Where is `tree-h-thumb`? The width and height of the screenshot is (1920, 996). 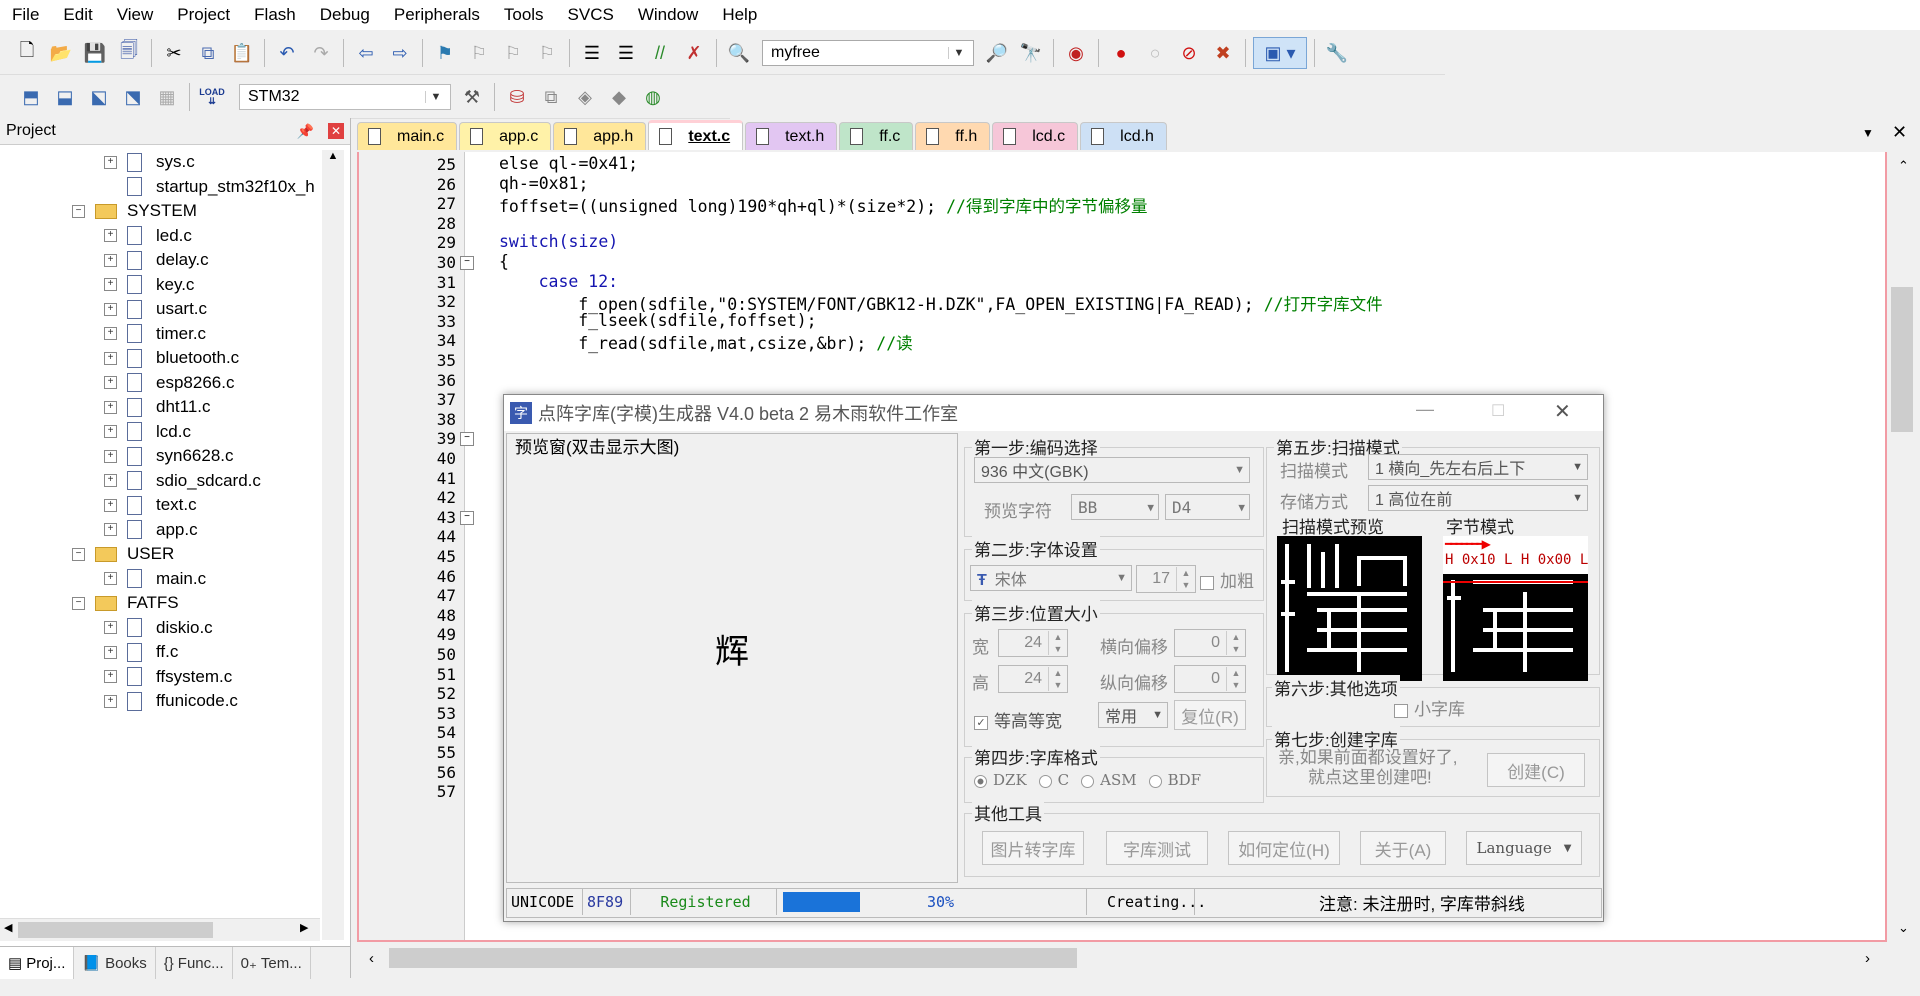
tree-h-thumb is located at coordinates (115, 930).